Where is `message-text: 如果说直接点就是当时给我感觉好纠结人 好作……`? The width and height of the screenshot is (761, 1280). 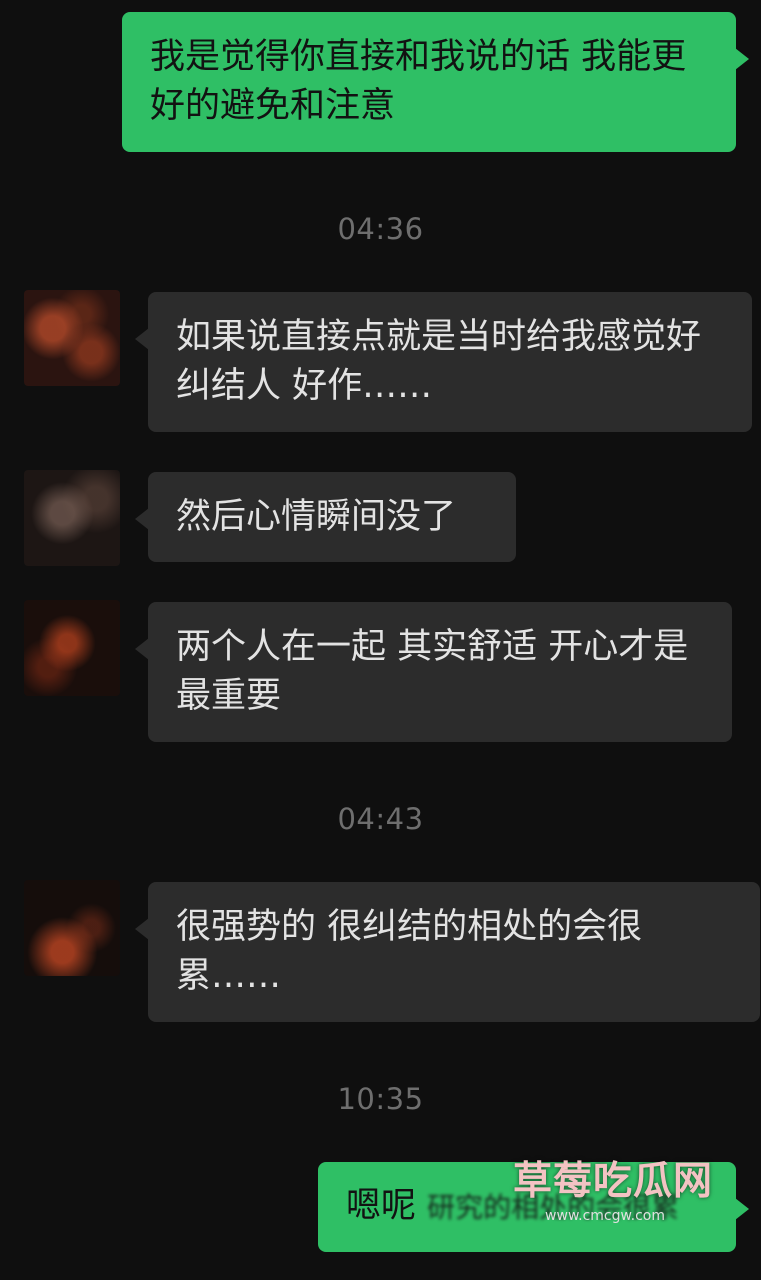
message-text: 如果说直接点就是当时给我感觉好纠结人 好作…… is located at coordinates (439, 361).